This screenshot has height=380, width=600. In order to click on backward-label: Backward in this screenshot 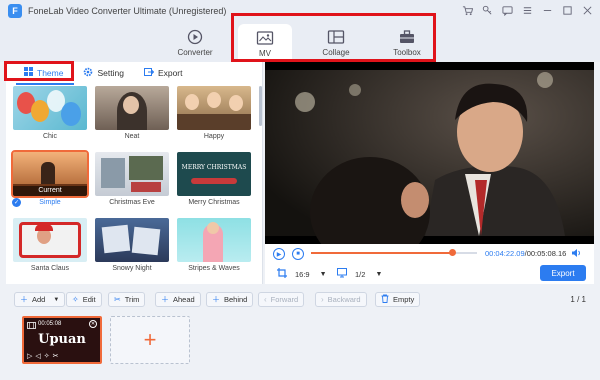, I will do `click(344, 299)`.